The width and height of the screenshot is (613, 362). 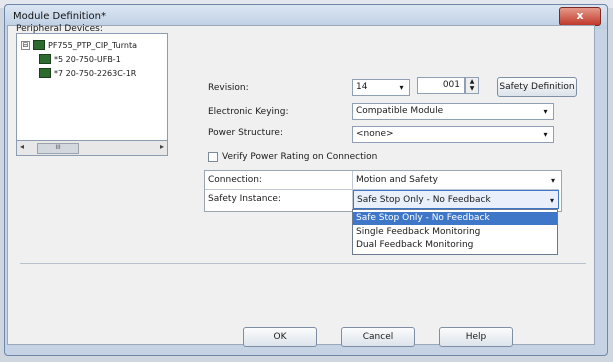 I want to click on tree-node-label: PF755_PTP_CIP_Turnta, so click(x=92, y=45).